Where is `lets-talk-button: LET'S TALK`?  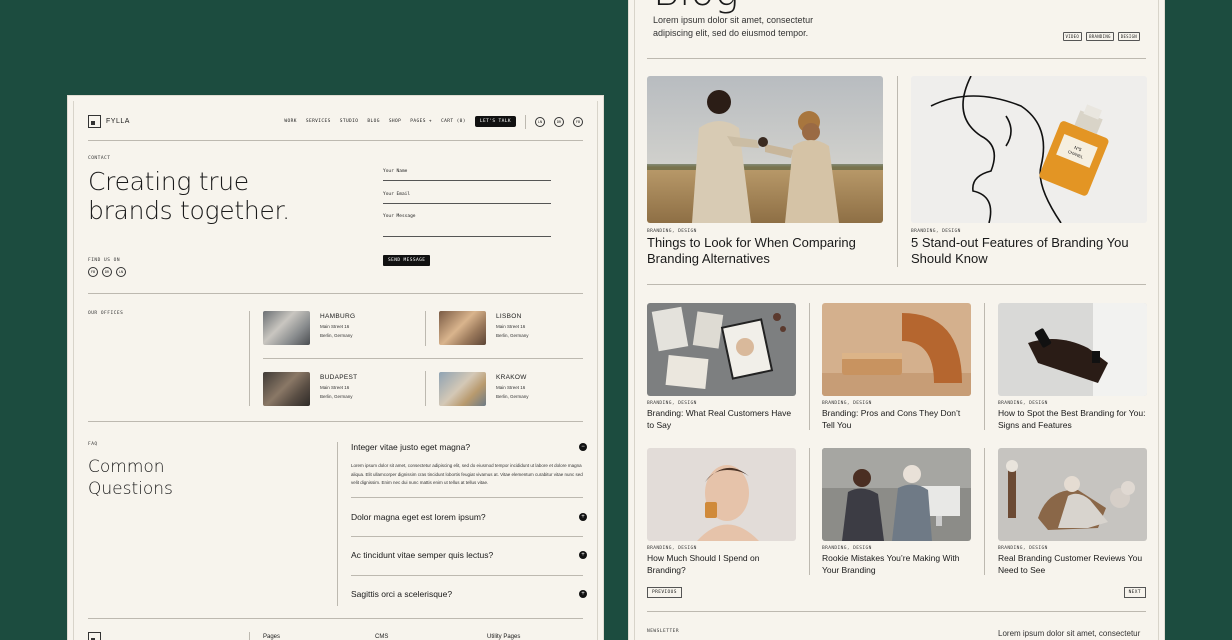 lets-talk-button: LET'S TALK is located at coordinates (495, 121).